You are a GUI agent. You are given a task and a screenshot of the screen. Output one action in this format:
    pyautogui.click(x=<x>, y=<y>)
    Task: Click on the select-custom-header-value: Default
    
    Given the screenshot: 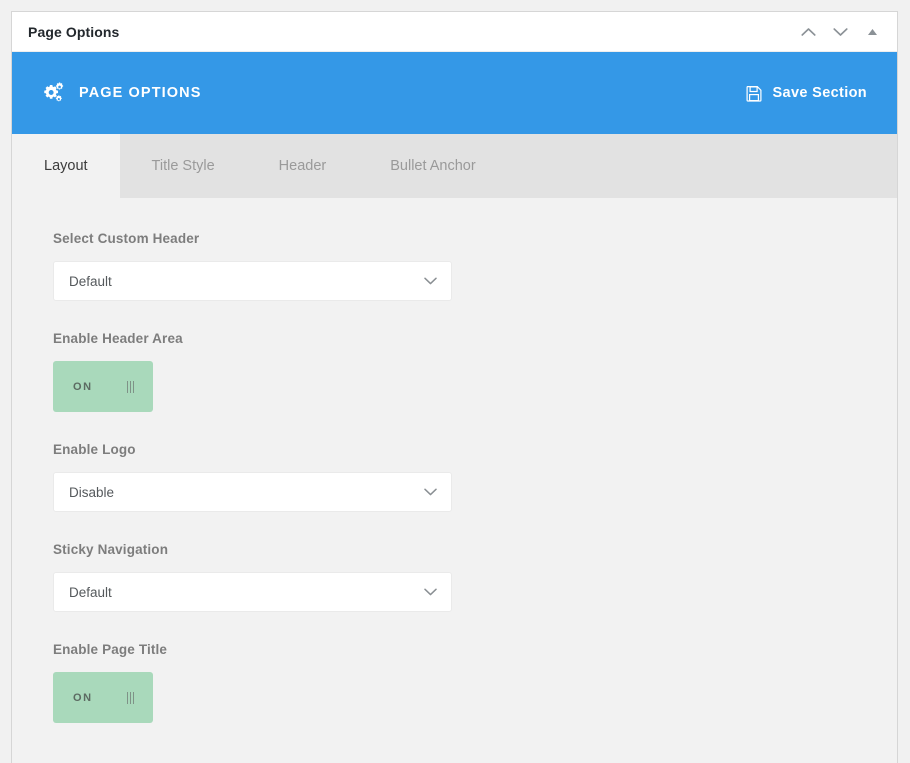 What is the action you would take?
    pyautogui.click(x=90, y=281)
    